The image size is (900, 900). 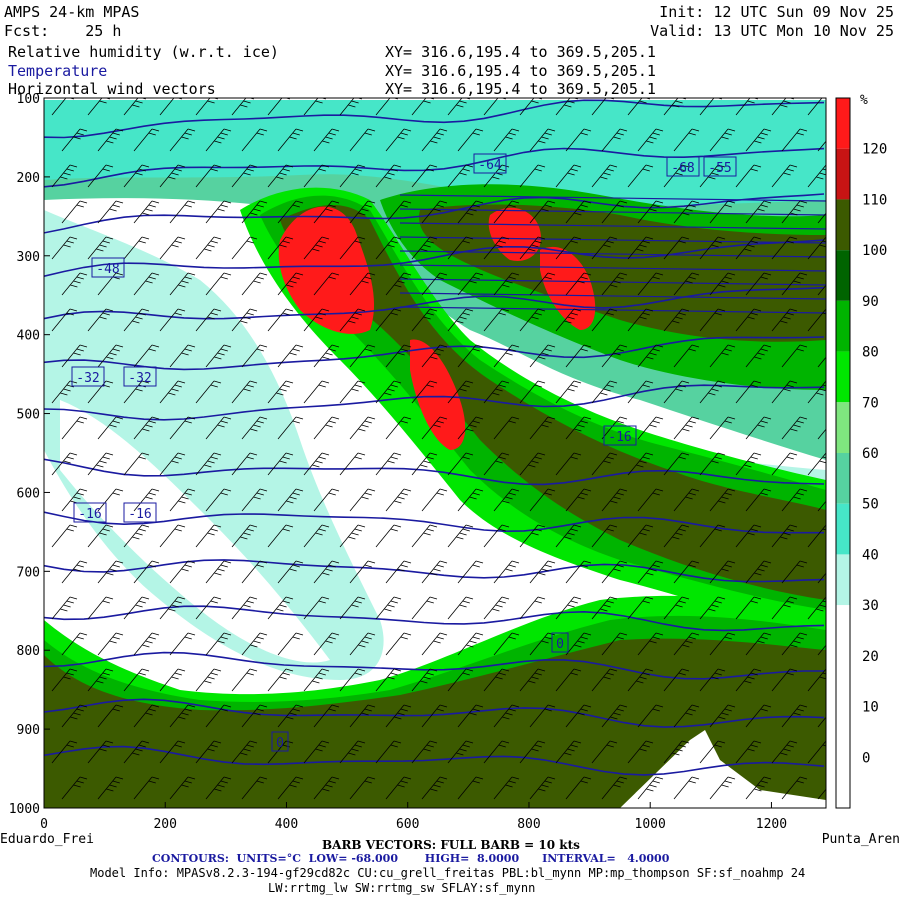 I want to click on x-right-endpoint: Punta_Aren, so click(x=860, y=839).